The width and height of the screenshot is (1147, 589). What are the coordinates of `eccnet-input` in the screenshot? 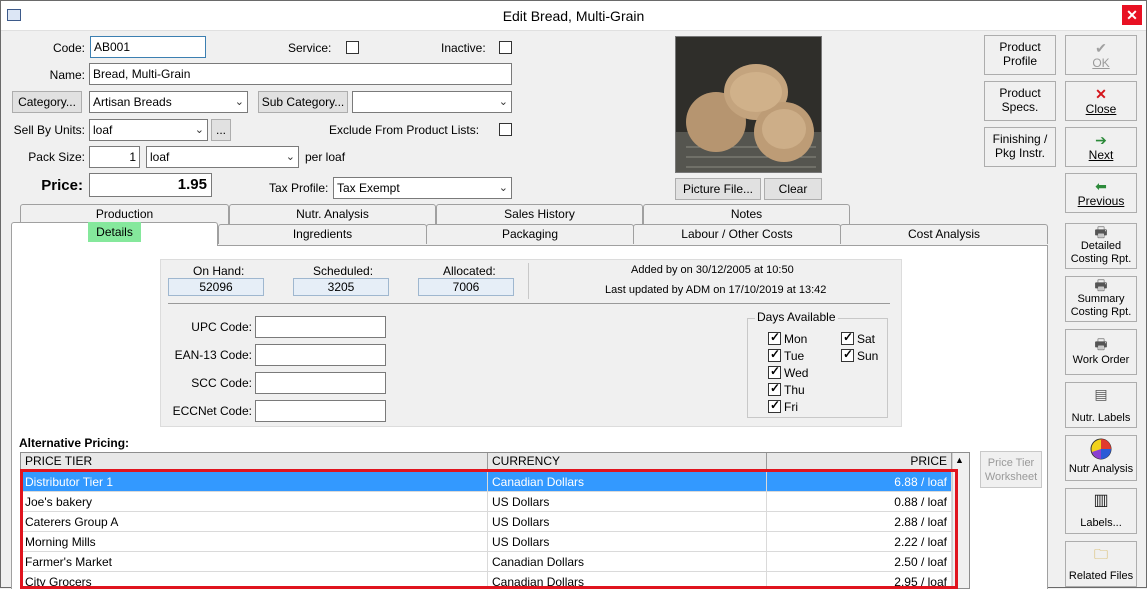 It's located at (320, 411).